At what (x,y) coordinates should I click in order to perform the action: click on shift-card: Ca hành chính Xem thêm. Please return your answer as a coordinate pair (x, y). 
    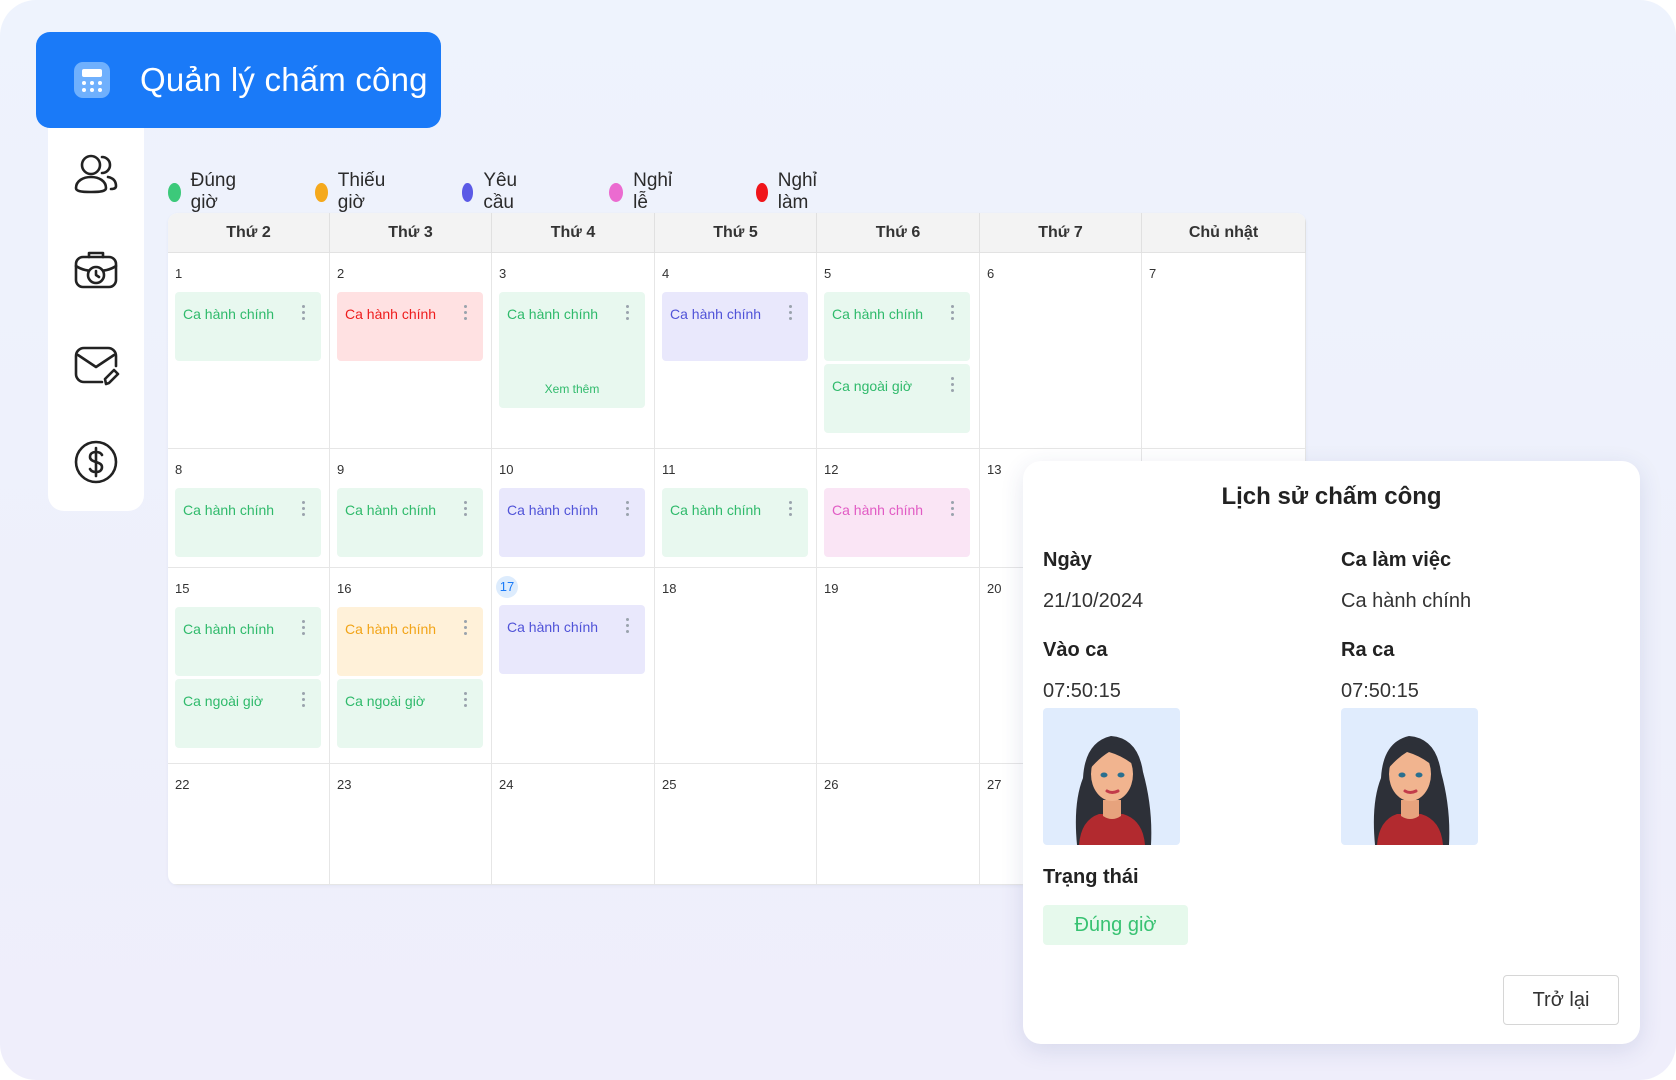
    Looking at the image, I should click on (572, 350).